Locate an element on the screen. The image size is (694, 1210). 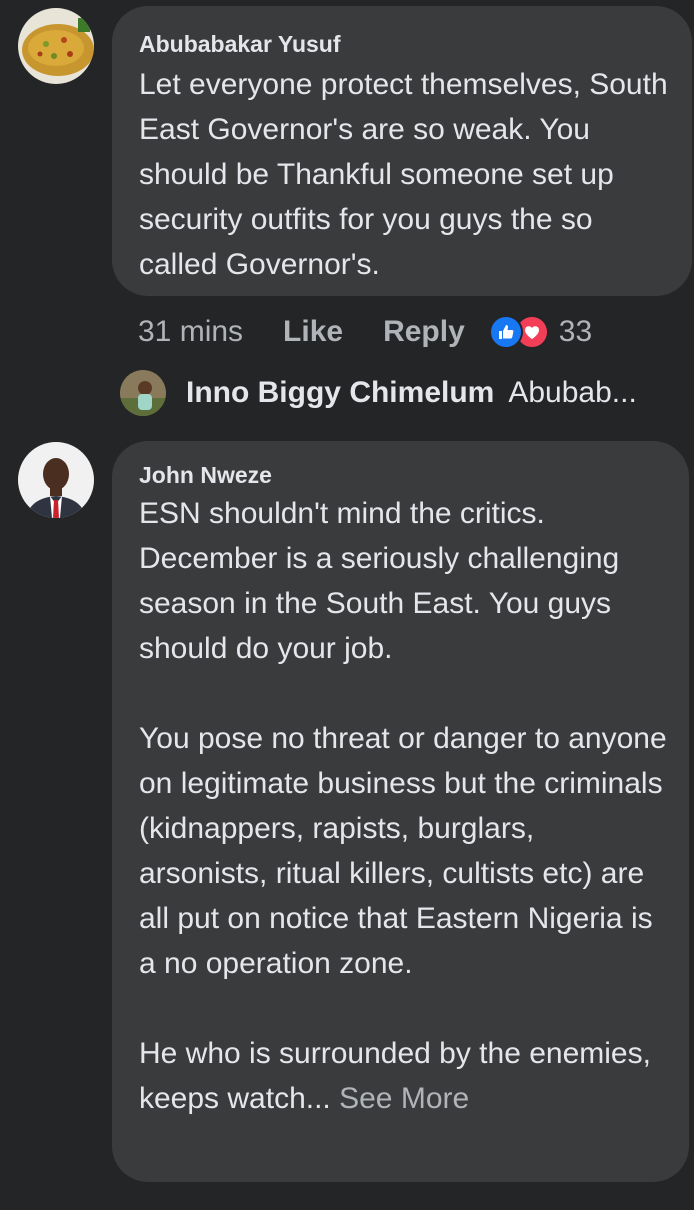
reactions-summary: 33 is located at coordinates (540, 332).